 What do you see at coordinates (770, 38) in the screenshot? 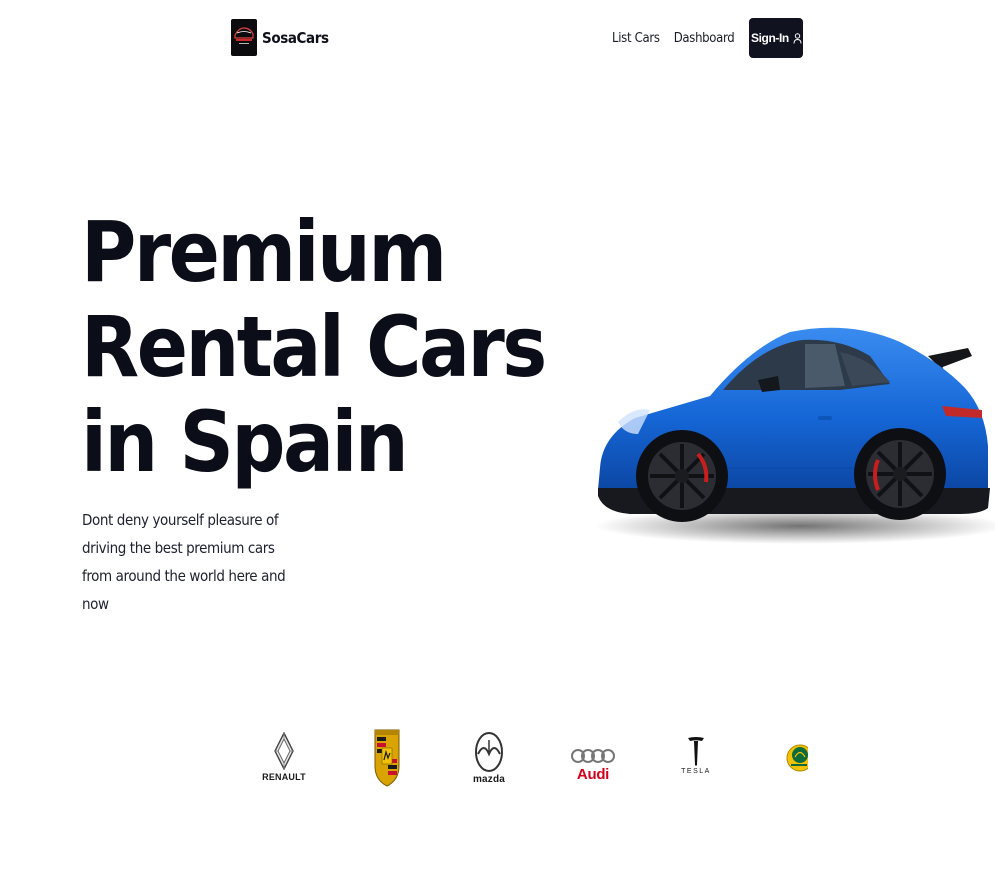
I see `sign-in-label: Sign-In` at bounding box center [770, 38].